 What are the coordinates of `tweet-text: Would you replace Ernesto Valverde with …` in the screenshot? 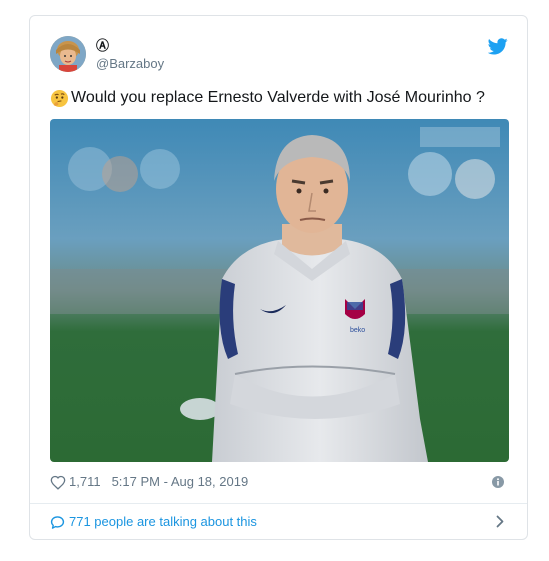 It's located at (278, 97).